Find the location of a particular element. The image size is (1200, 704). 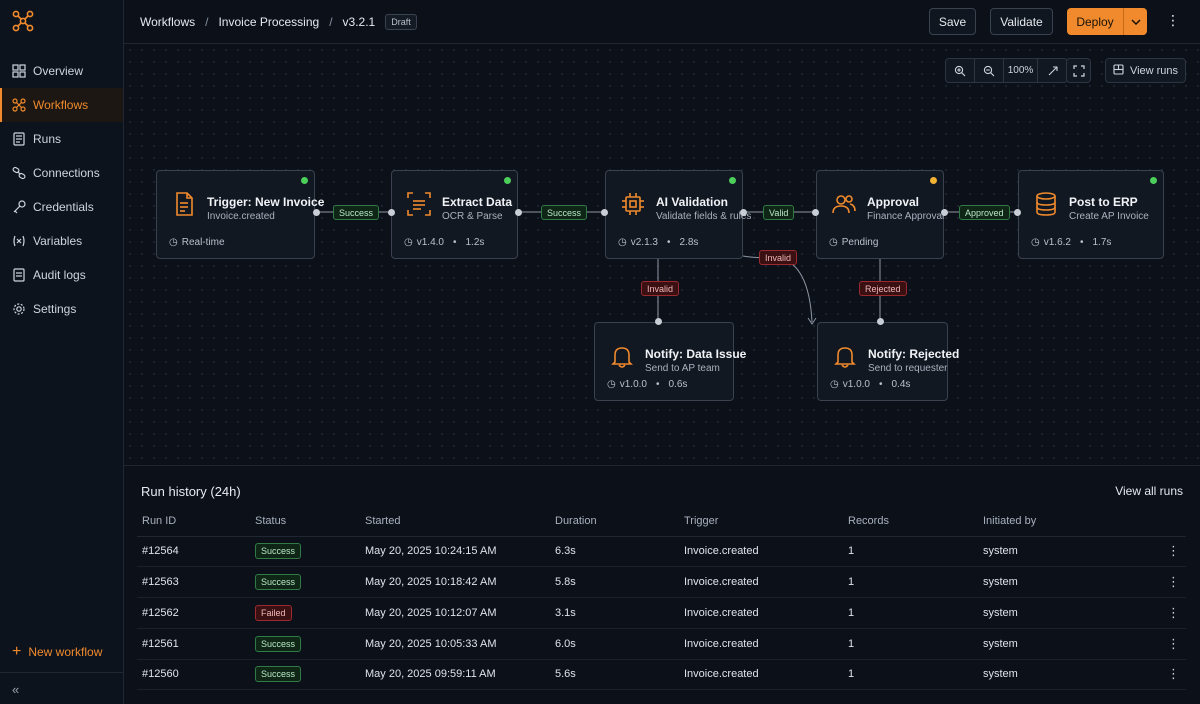

sidebar-item-connections: Connections is located at coordinates (61, 173).